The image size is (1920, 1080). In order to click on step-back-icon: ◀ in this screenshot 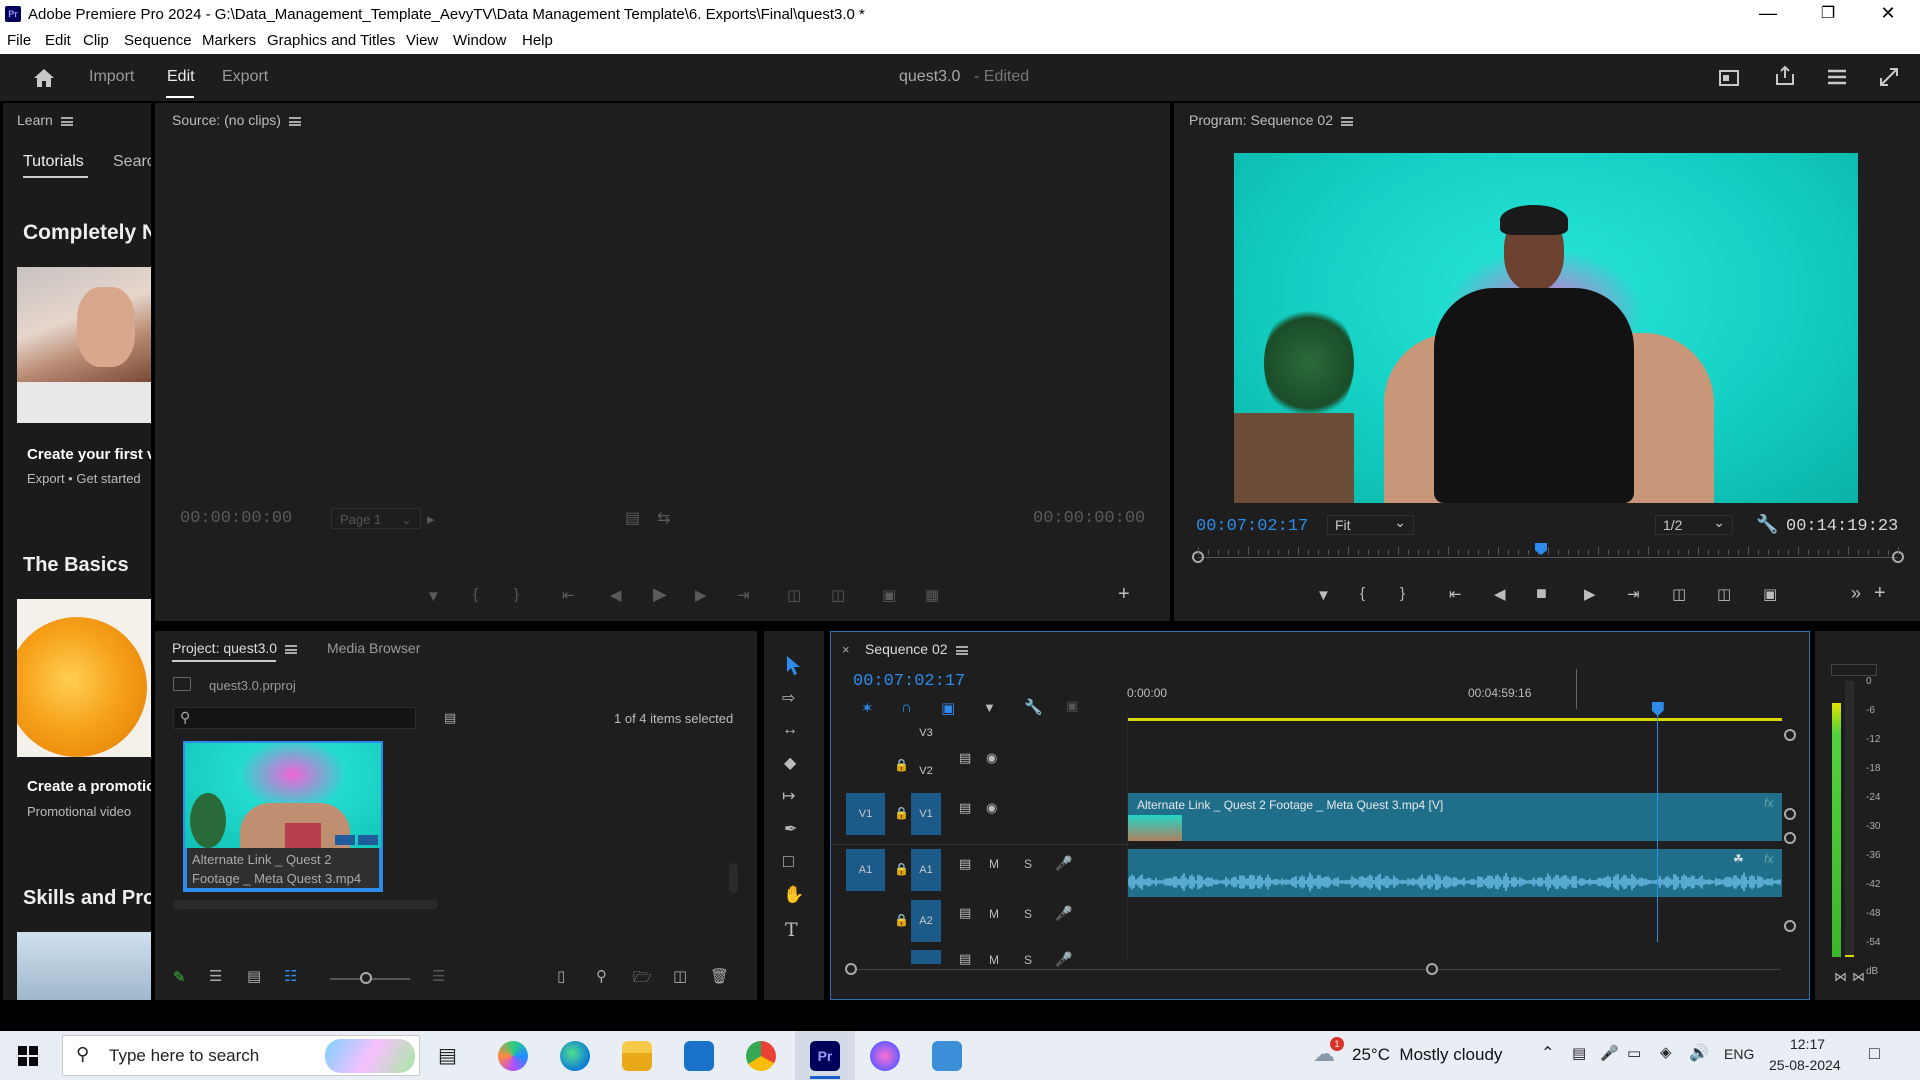, I will do `click(616, 595)`.